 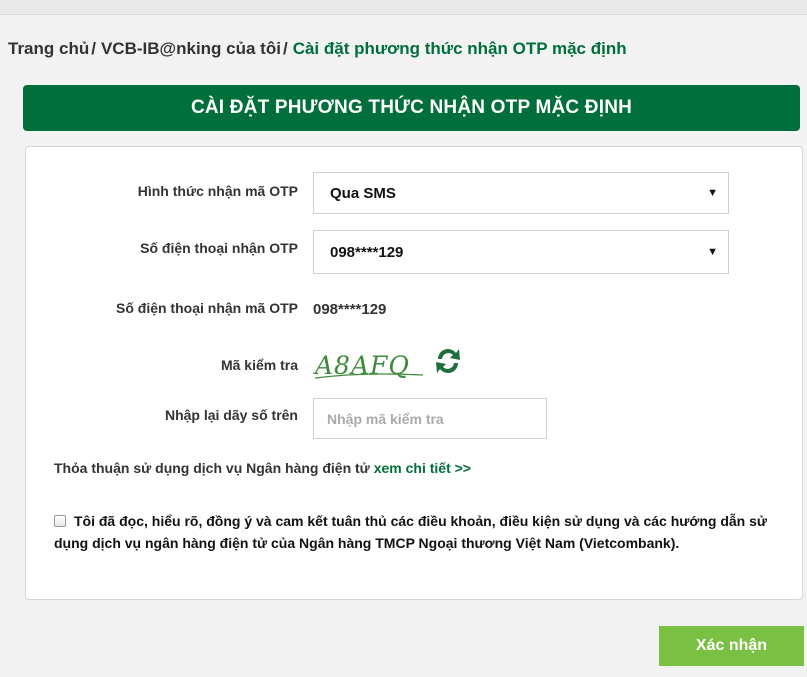 What do you see at coordinates (259, 365) in the screenshot?
I see `captcha-label: Mã kiểm tra` at bounding box center [259, 365].